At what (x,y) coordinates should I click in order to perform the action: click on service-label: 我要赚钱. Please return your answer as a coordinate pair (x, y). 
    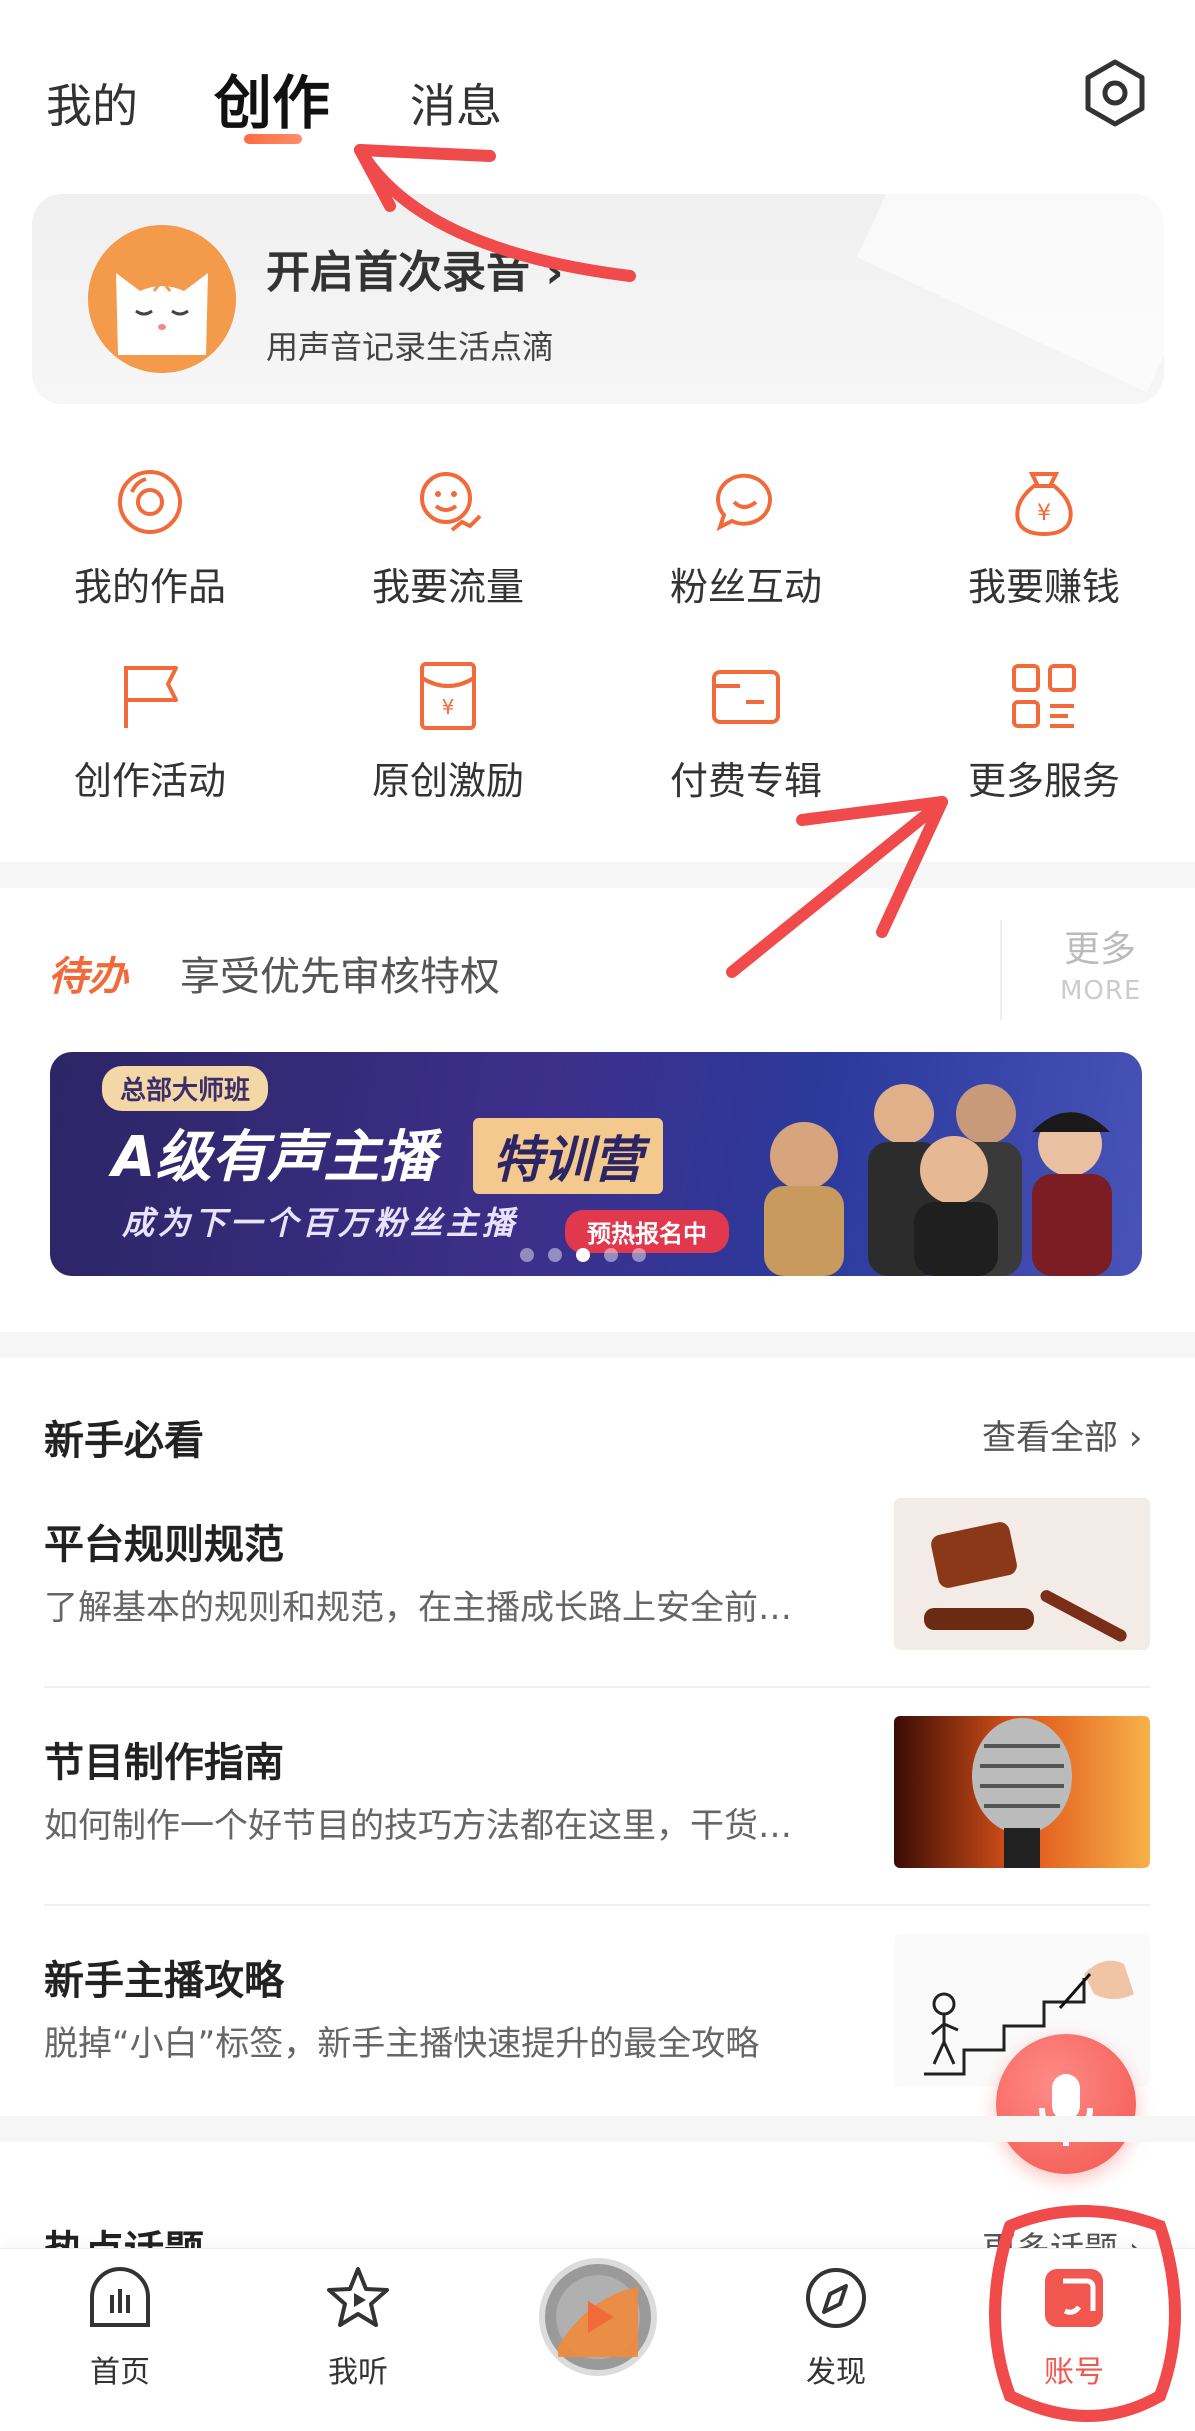
    Looking at the image, I should click on (1043, 587).